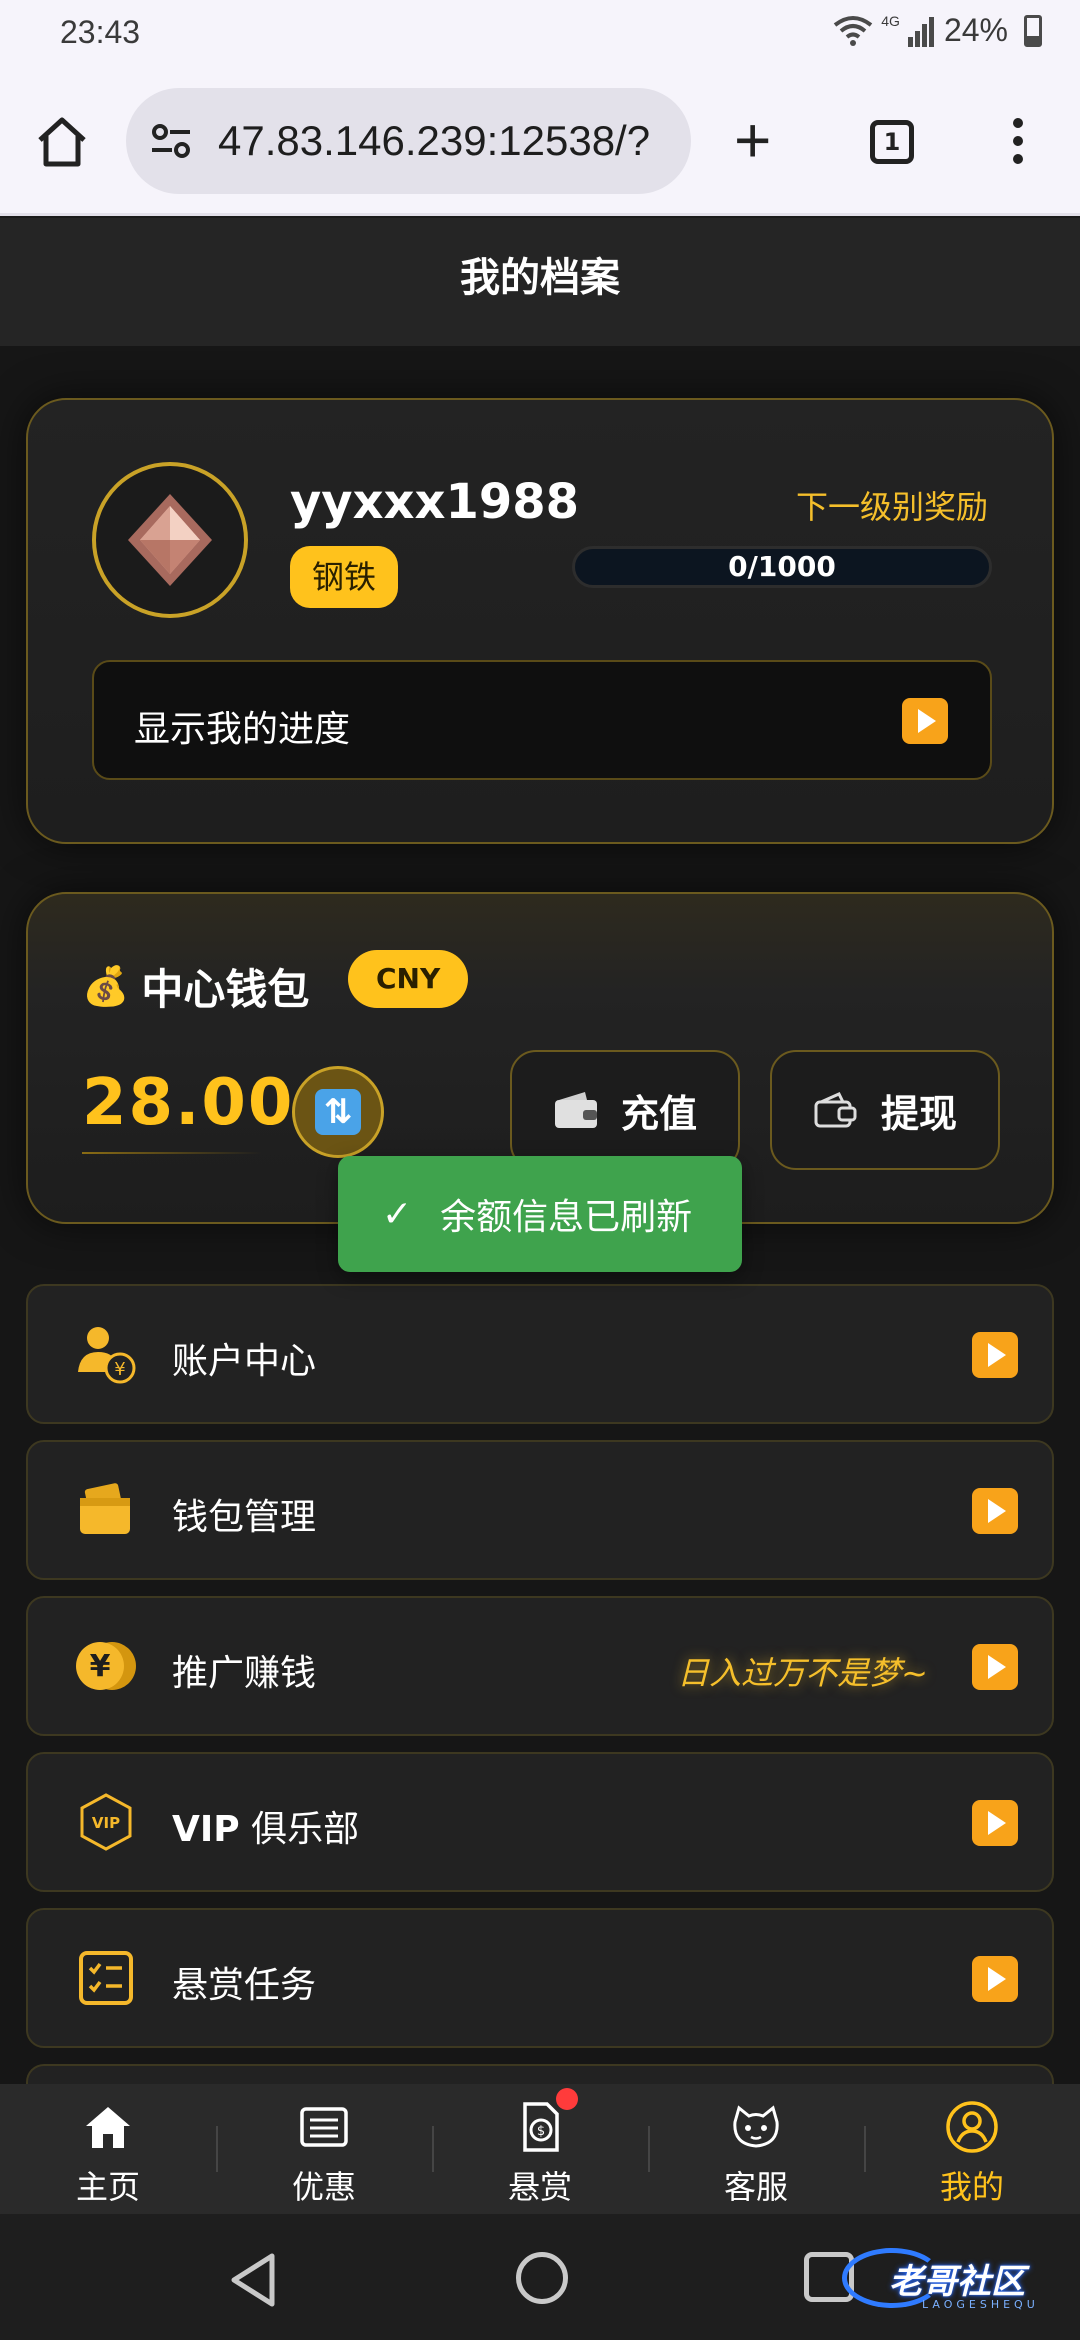  I want to click on task-checklist-icon, so click(106, 1978).